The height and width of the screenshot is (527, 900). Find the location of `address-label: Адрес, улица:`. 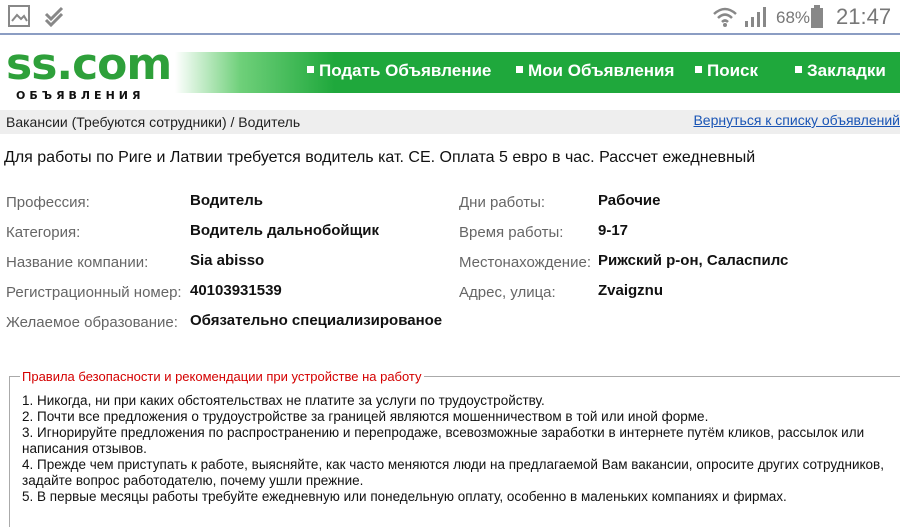

address-label: Адрес, улица: is located at coordinates (507, 292).